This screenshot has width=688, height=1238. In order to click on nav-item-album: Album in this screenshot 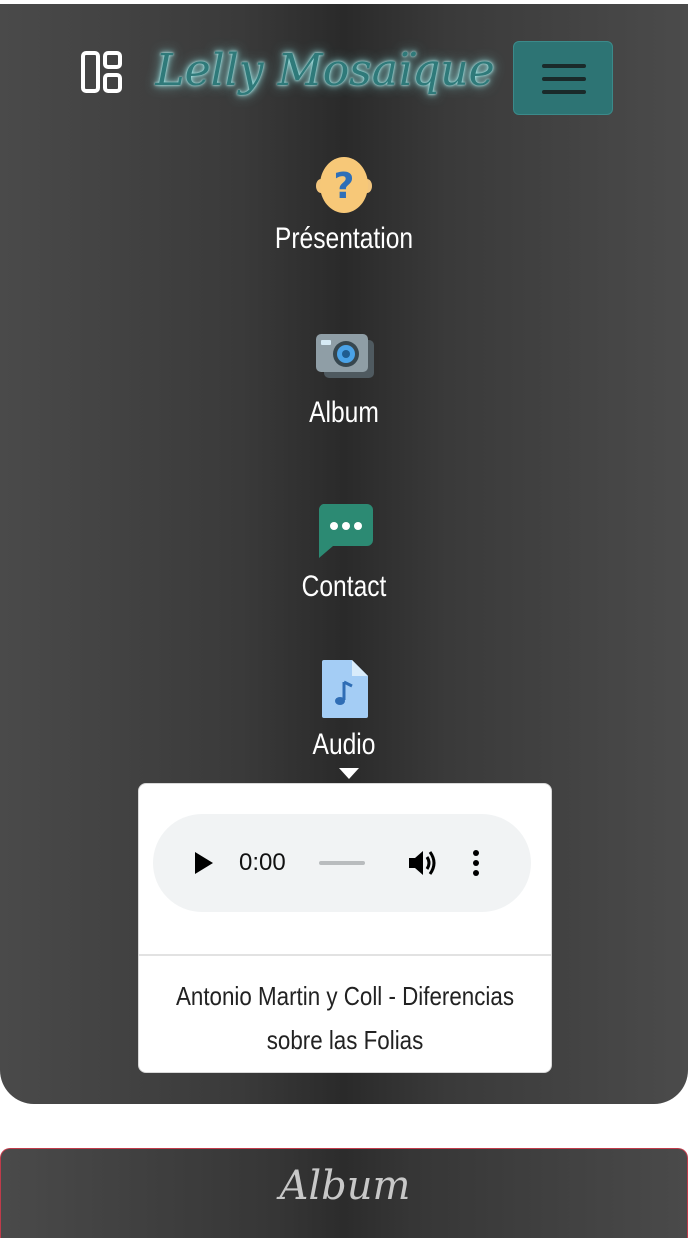, I will do `click(344, 383)`.